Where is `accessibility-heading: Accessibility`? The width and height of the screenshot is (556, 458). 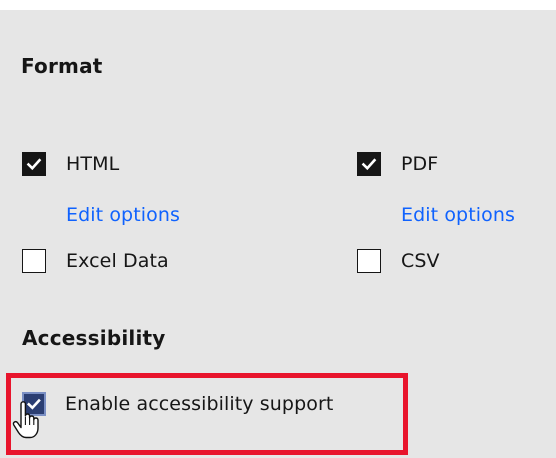 accessibility-heading: Accessibility is located at coordinates (94, 338).